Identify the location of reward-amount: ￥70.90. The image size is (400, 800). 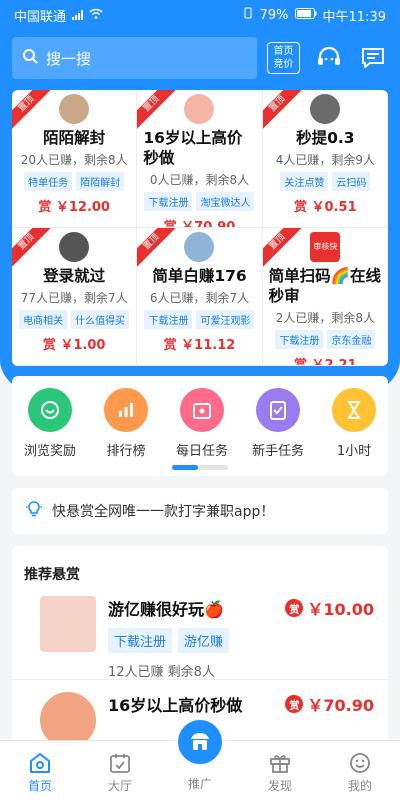
(340, 705).